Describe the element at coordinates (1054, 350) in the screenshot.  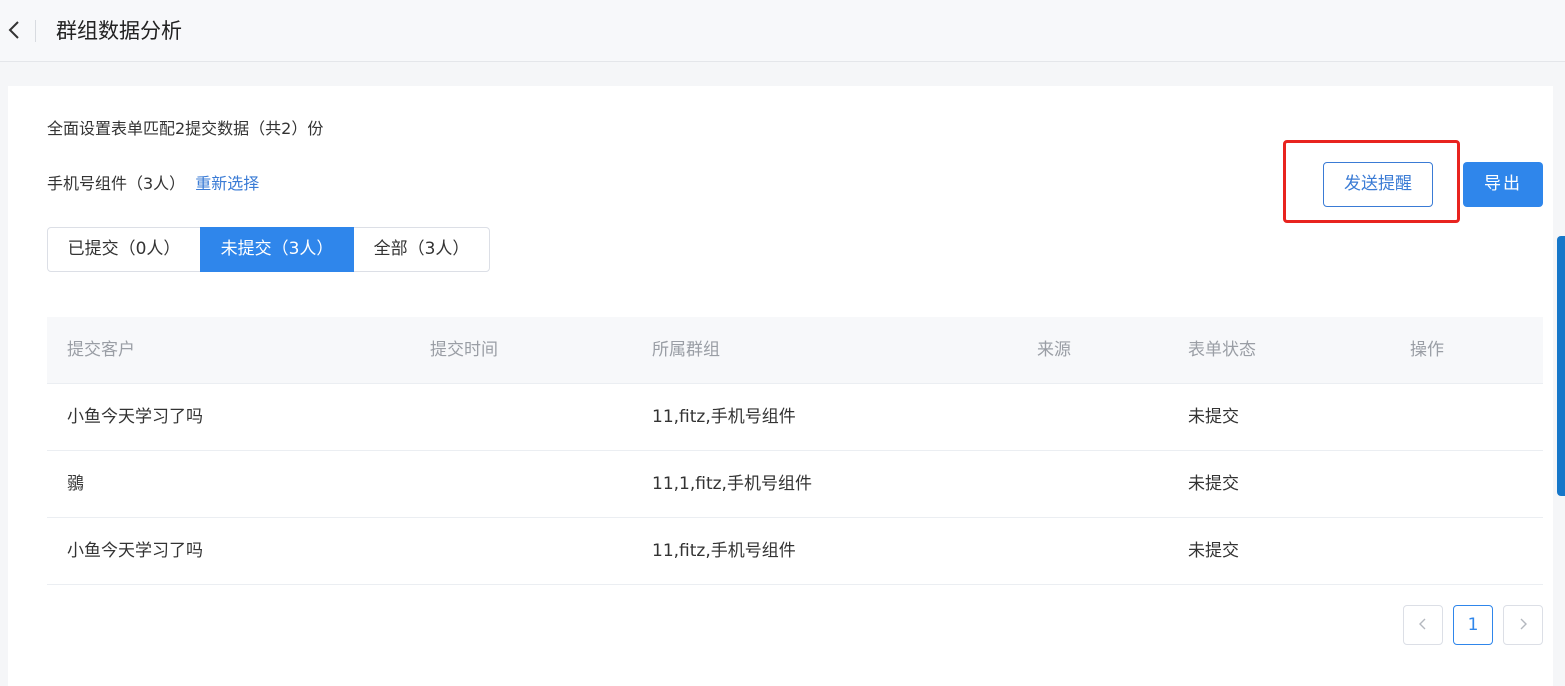
I see `column-header-source: 来源` at that location.